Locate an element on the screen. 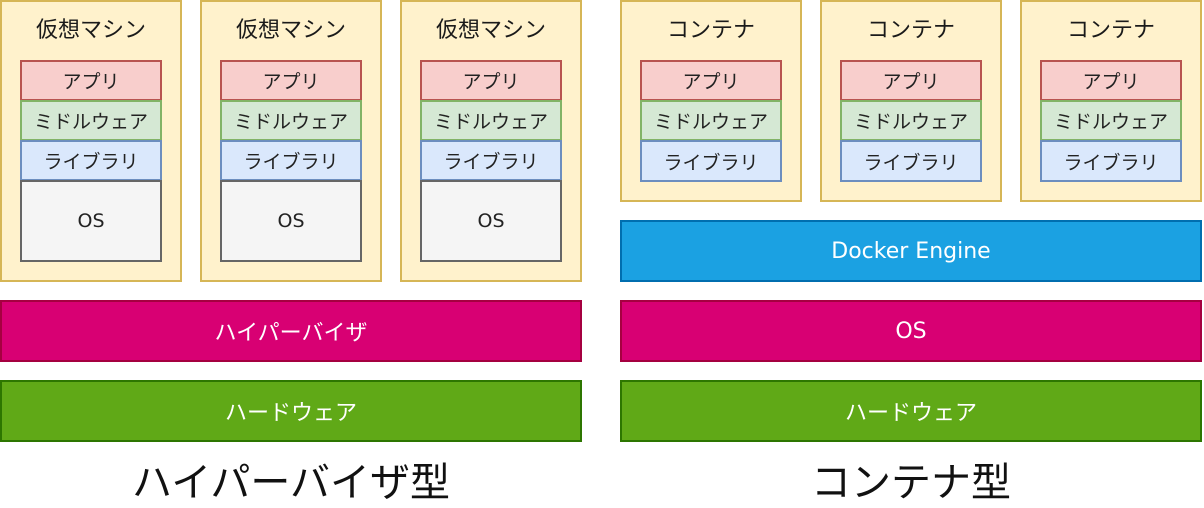 The image size is (1204, 508). container-caption: コンテナ型 is located at coordinates (911, 483).